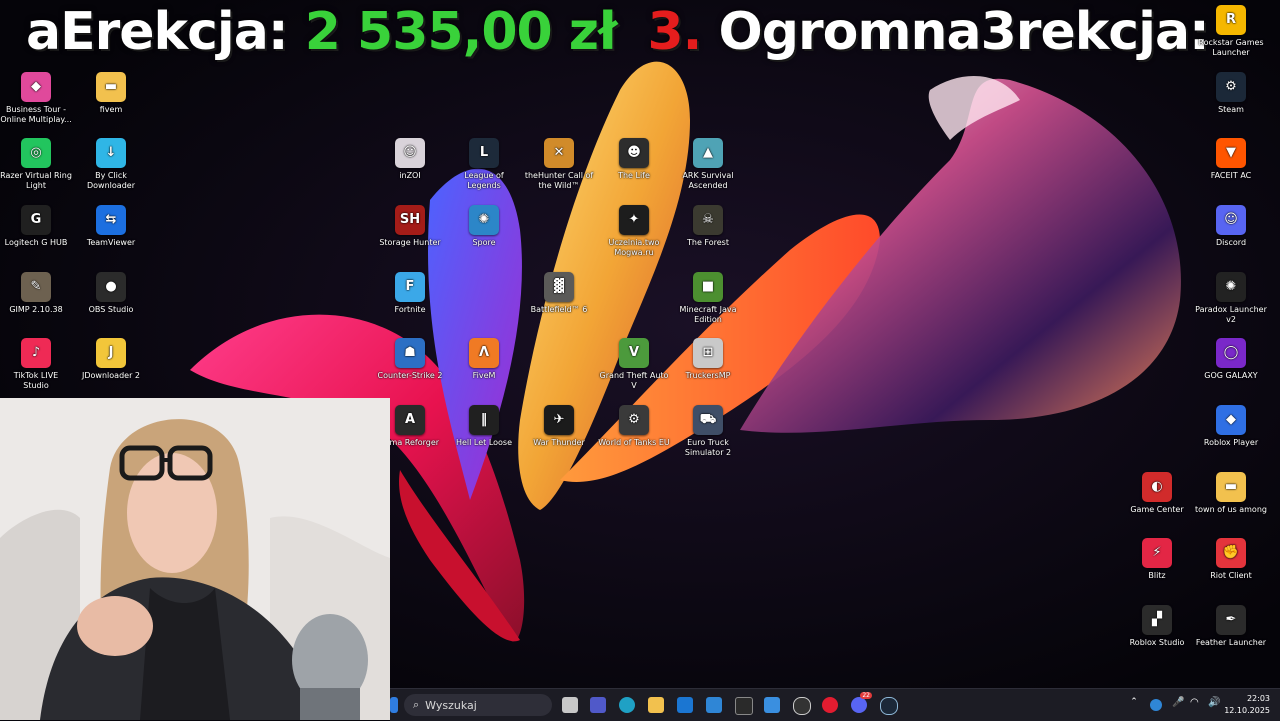  What do you see at coordinates (866, 695) in the screenshot?
I see `discord-badge: 22` at bounding box center [866, 695].